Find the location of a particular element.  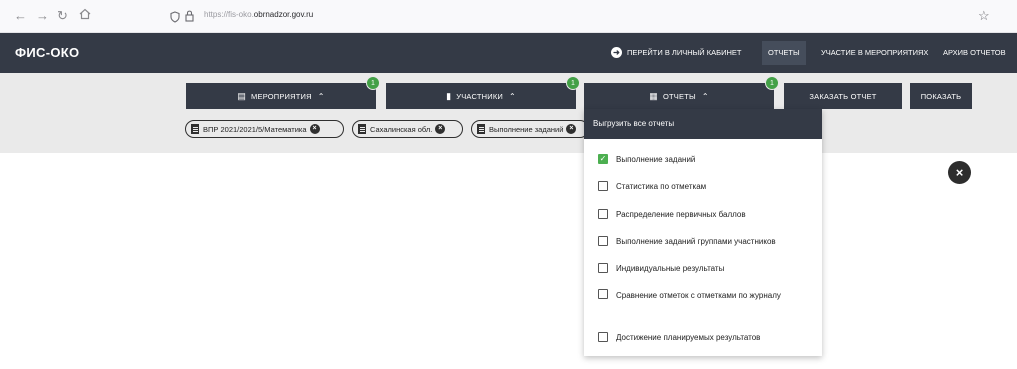

events-dropdown-button: ▤ МЕРОПРИЯТИЯ ⌃ is located at coordinates (281, 96).